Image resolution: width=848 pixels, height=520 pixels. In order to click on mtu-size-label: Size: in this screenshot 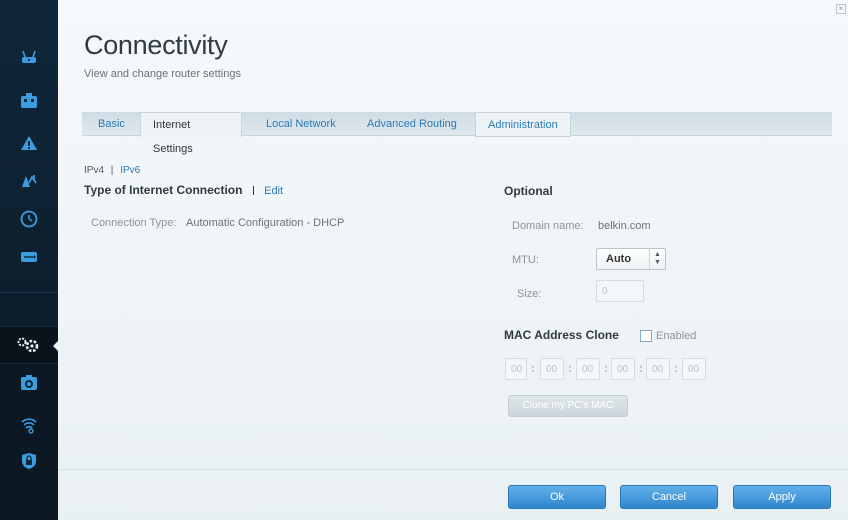, I will do `click(529, 294)`.